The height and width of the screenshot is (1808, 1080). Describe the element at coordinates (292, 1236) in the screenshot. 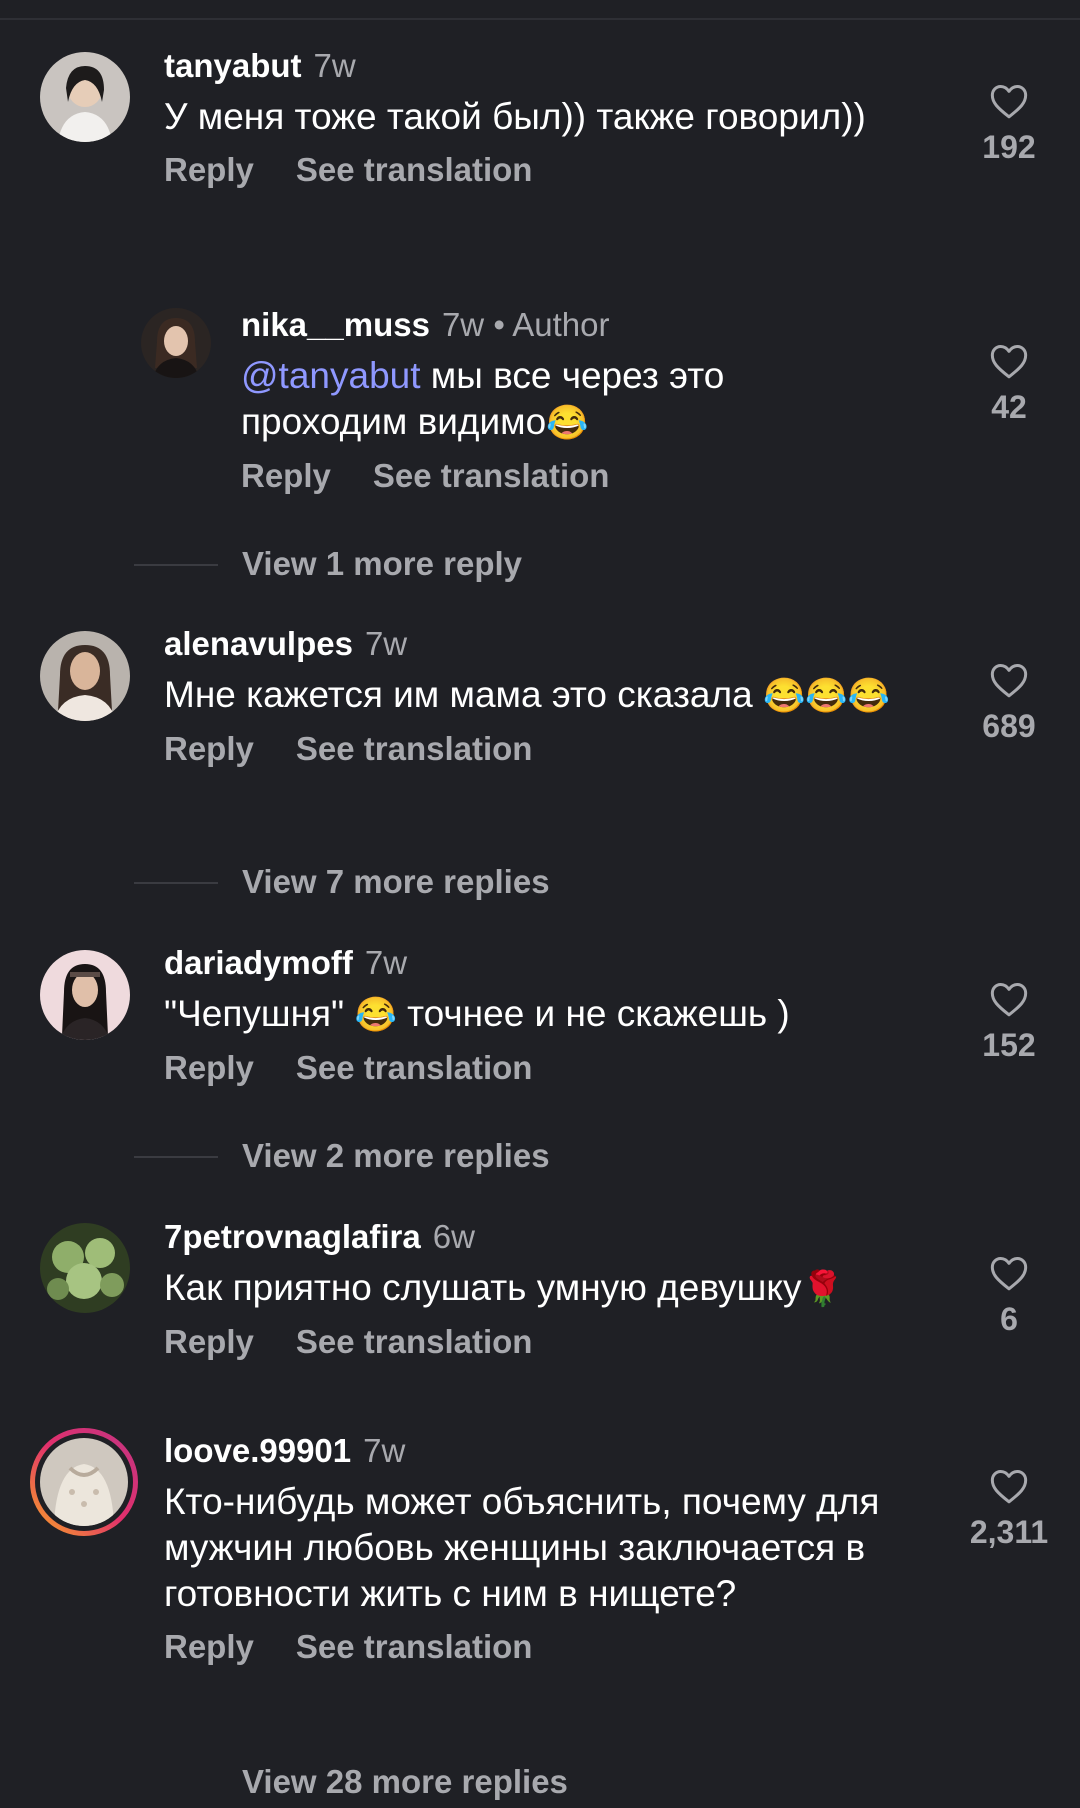

I see `comment-username: 7petrovnaglafira` at that location.